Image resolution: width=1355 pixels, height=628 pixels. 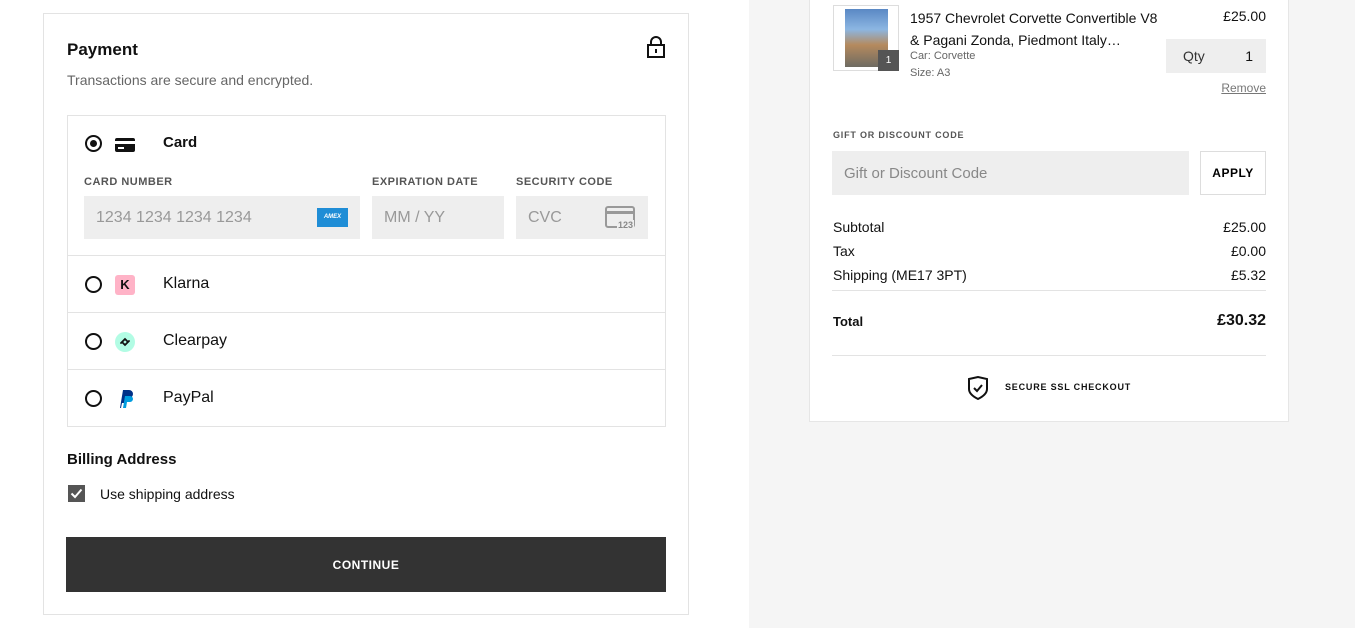 What do you see at coordinates (625, 225) in the screenshot?
I see `cvc-hint: 123` at bounding box center [625, 225].